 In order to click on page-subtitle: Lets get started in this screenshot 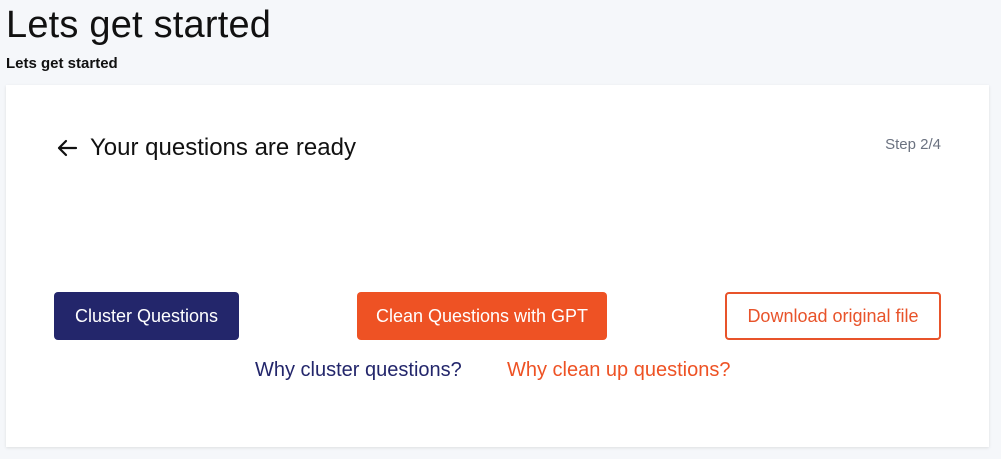, I will do `click(62, 63)`.